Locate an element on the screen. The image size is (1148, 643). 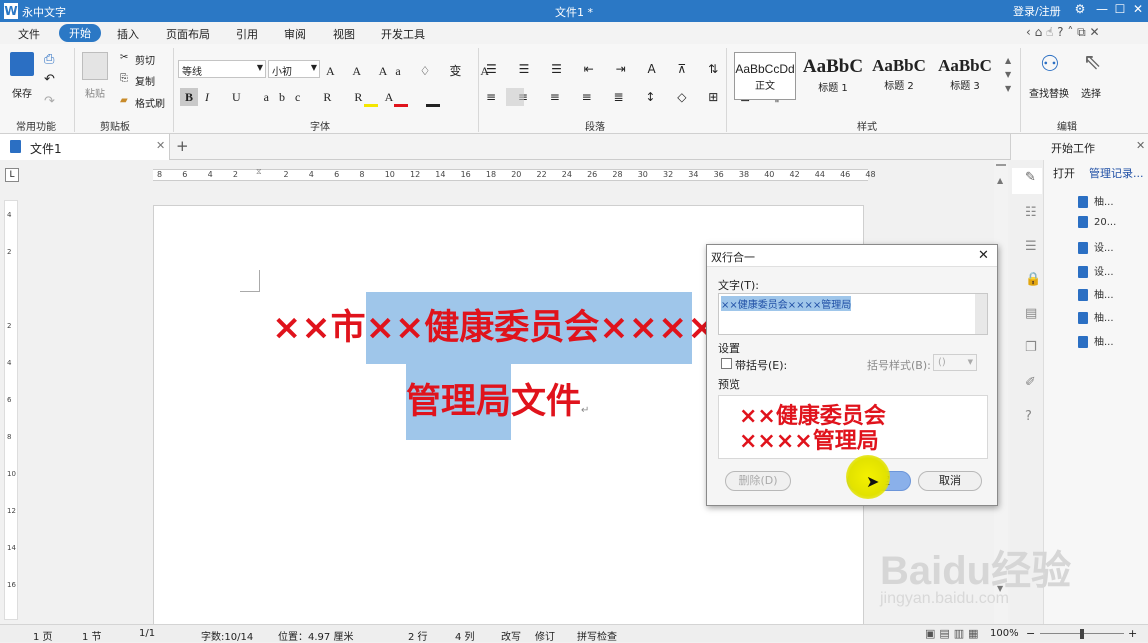
highlight-icon is located at coordinates (371, 105).